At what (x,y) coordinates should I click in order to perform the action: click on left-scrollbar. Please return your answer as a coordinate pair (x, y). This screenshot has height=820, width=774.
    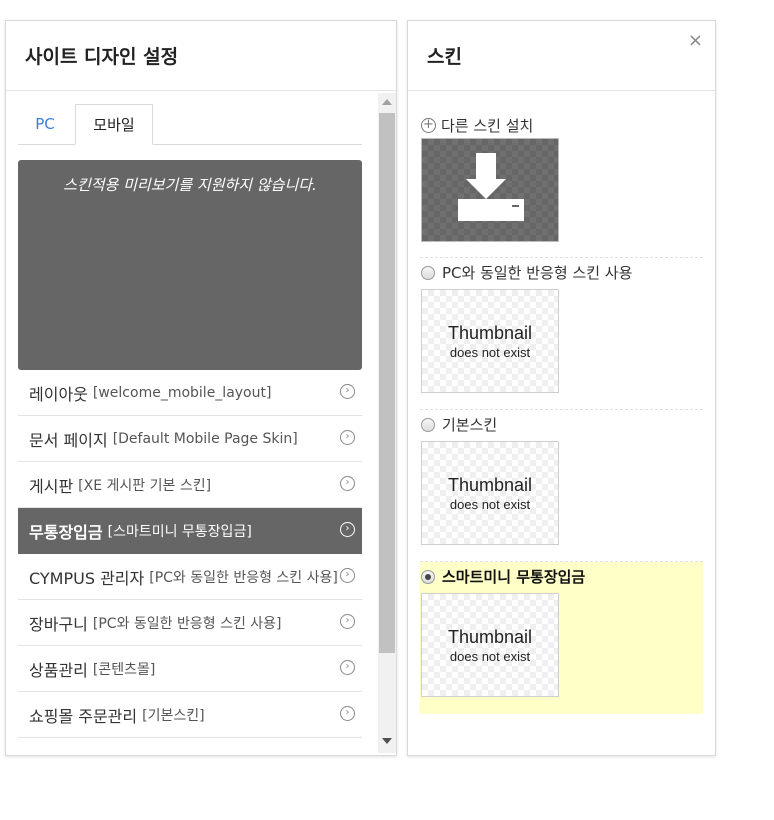
    Looking at the image, I should click on (387, 423).